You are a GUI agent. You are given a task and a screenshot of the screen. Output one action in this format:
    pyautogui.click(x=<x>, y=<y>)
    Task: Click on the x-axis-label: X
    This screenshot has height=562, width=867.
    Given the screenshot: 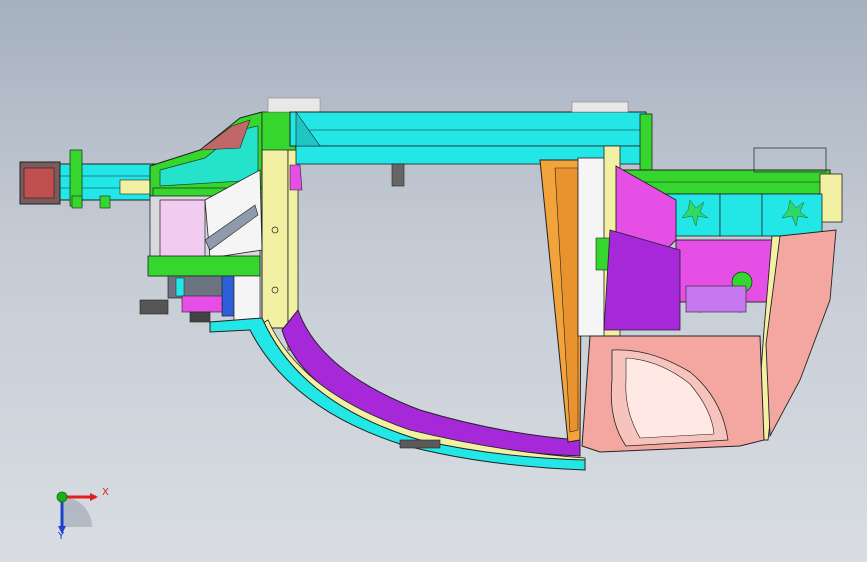 What is the action you would take?
    pyautogui.click(x=105, y=492)
    